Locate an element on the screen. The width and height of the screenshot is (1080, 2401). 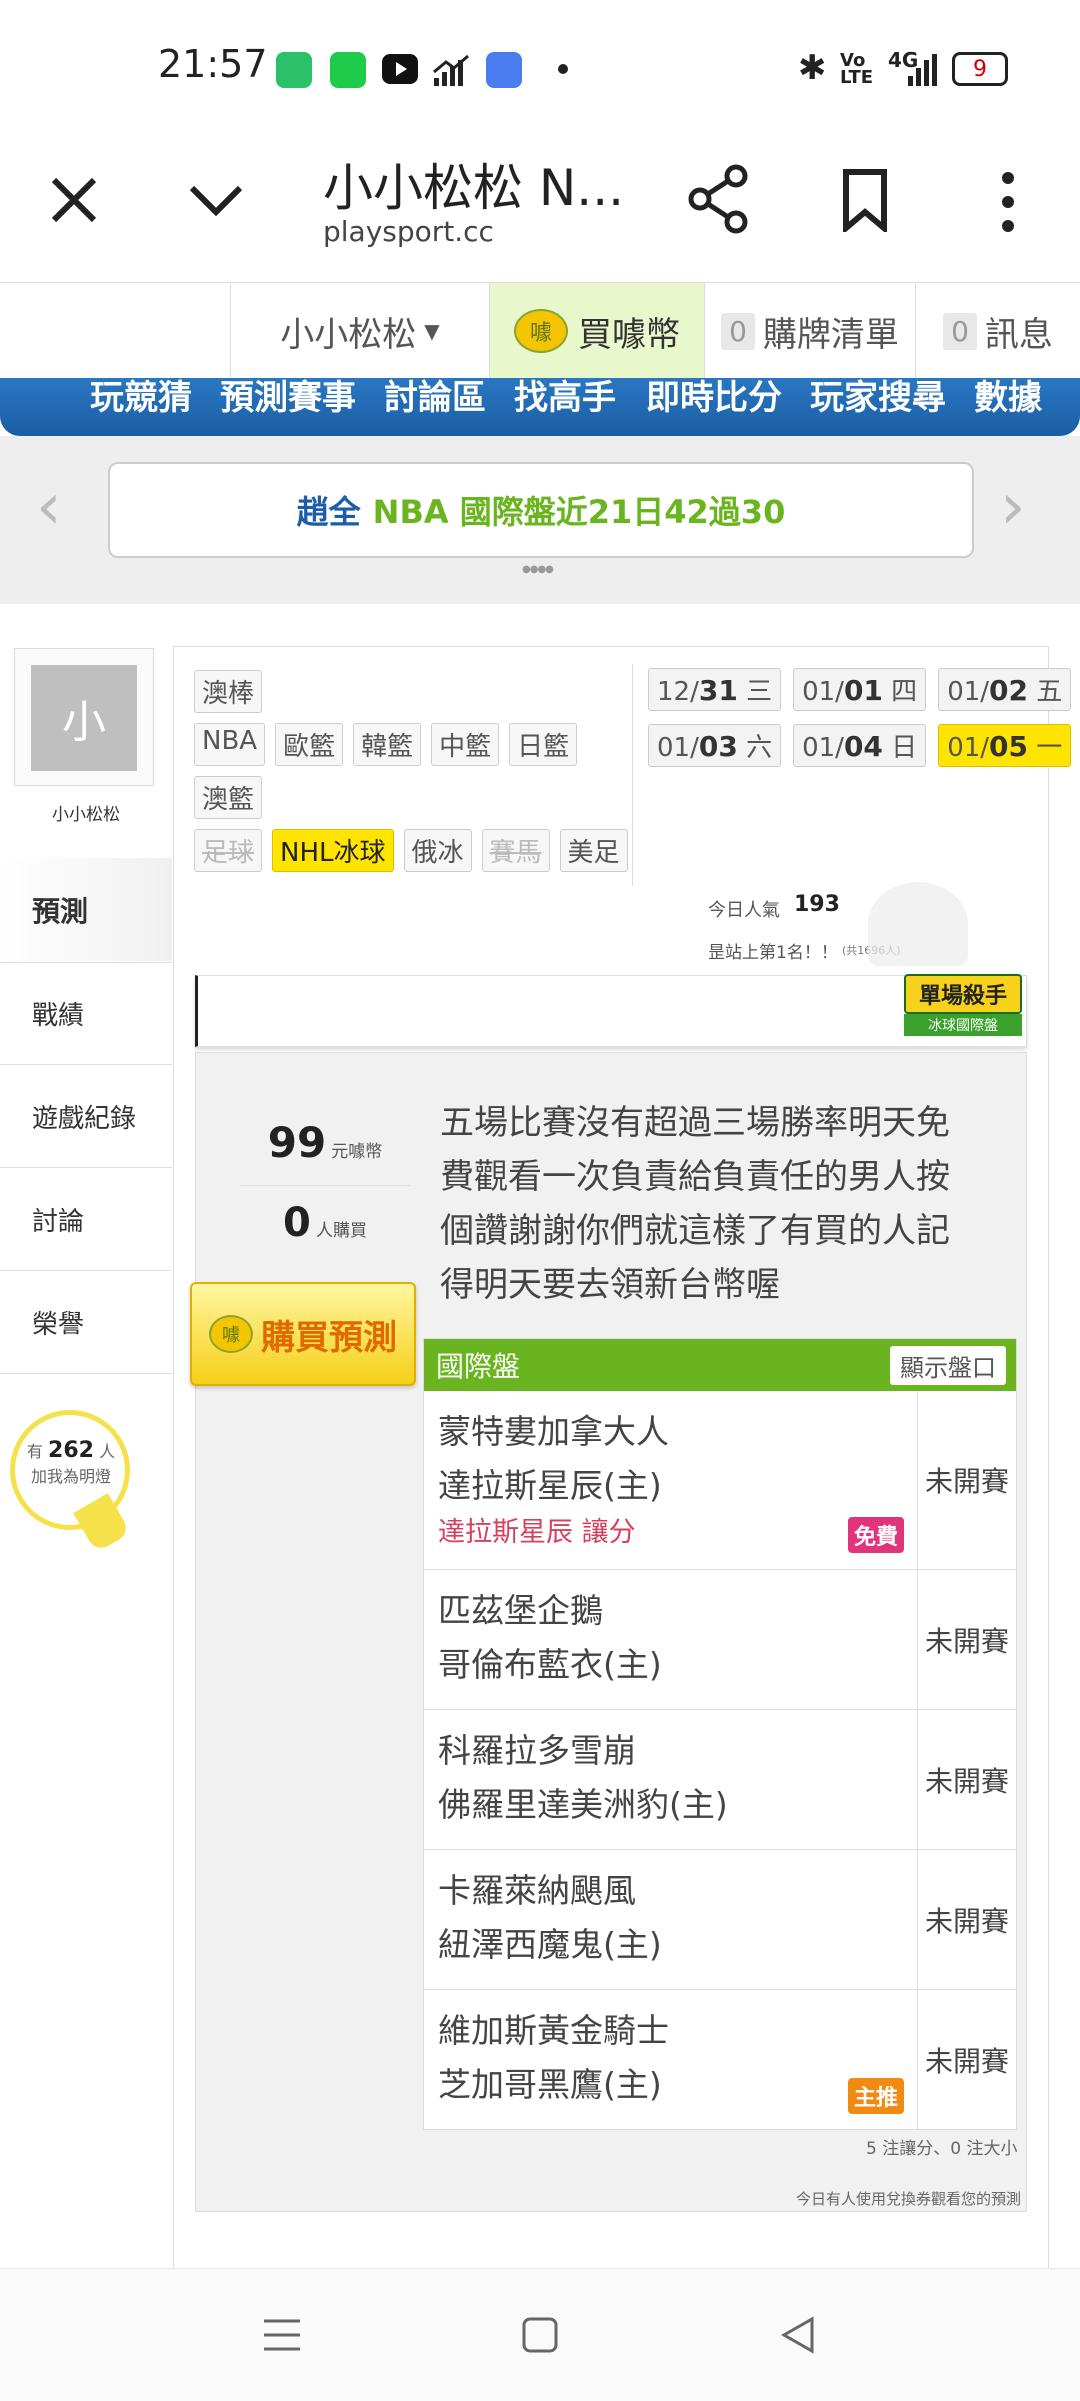
footer-note: 今日有人使用兌換券觀看您的預測 is located at coordinates (909, 2199).